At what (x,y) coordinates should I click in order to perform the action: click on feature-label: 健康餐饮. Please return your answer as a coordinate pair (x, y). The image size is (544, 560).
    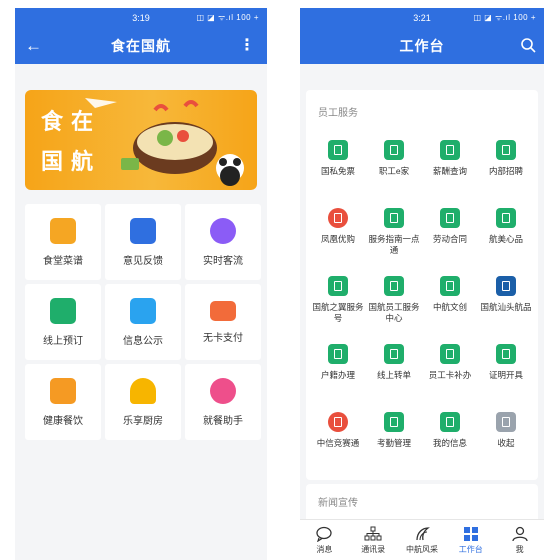
    Looking at the image, I should click on (63, 421).